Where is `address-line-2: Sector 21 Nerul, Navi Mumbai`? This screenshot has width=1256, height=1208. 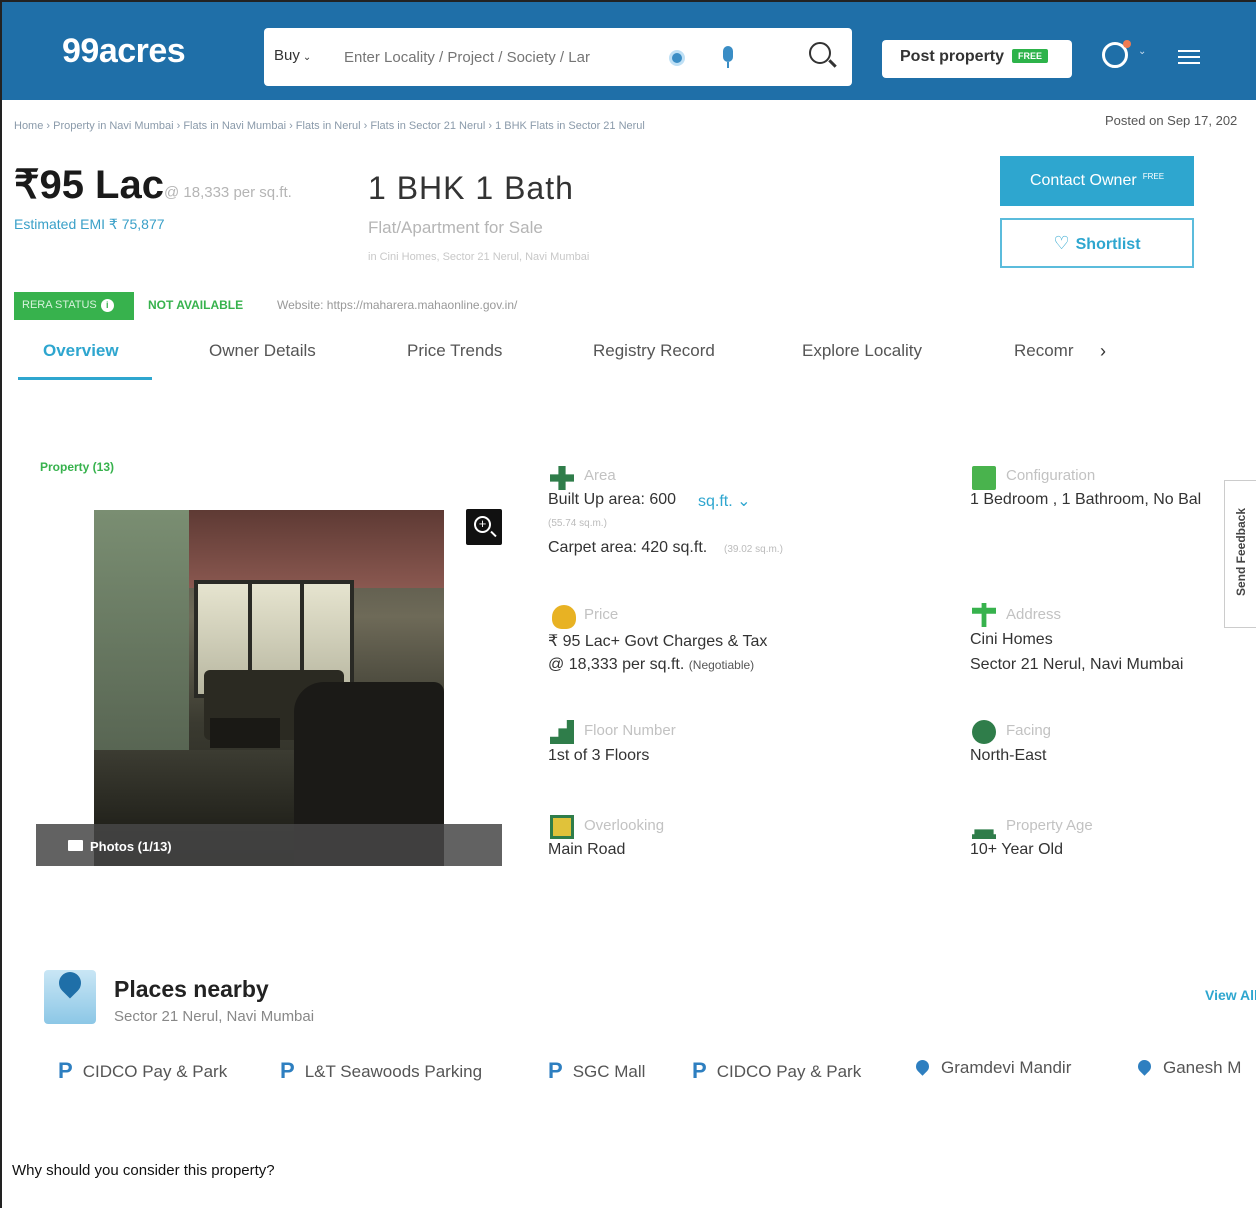
address-line-2: Sector 21 Nerul, Navi Mumbai is located at coordinates (1077, 664).